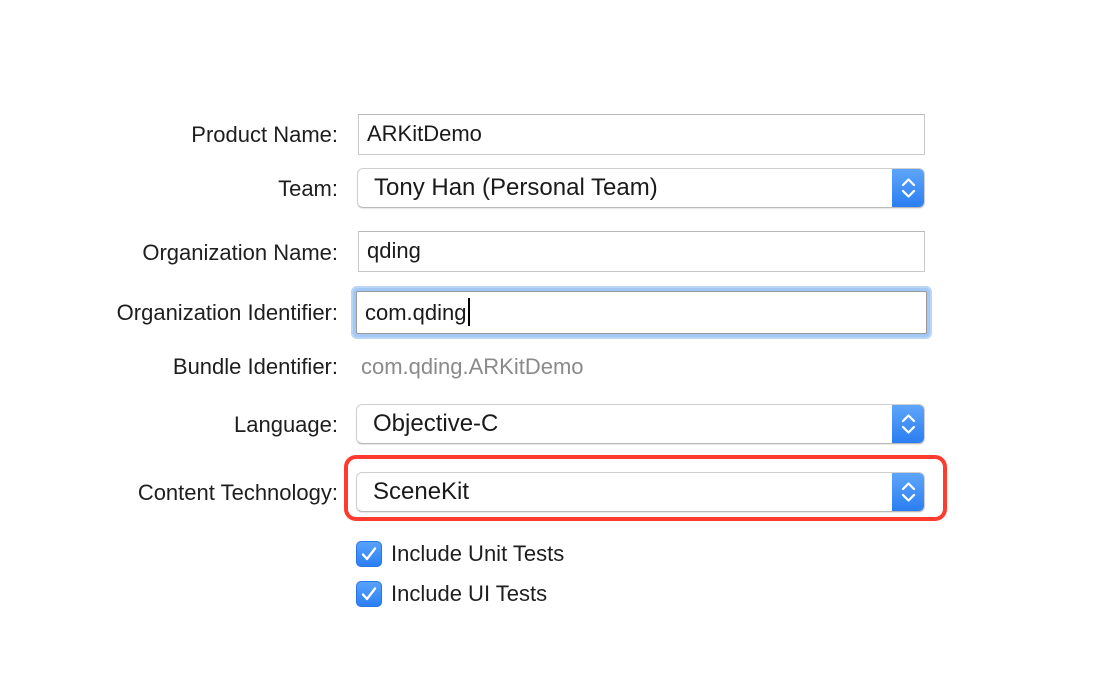 This screenshot has height=676, width=1096. I want to click on language-value: Objective-C, so click(436, 423).